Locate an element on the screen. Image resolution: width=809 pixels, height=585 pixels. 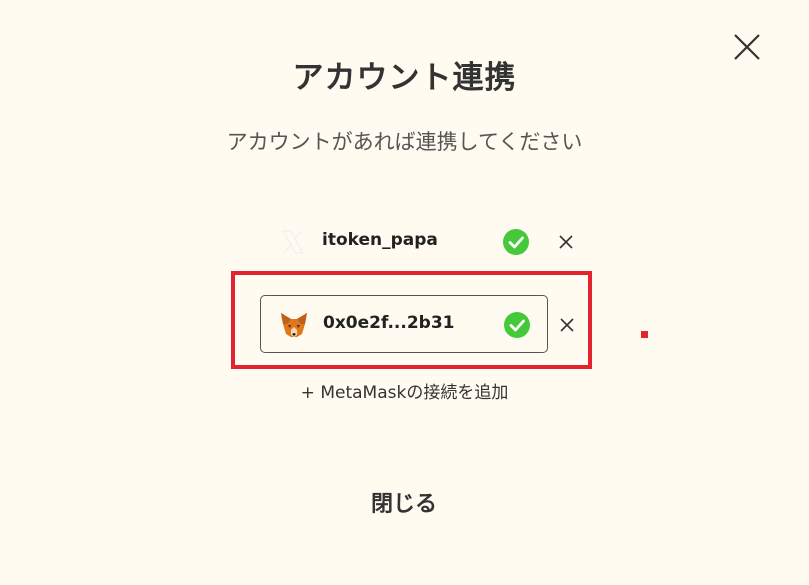
linked-account-x: itoken_papa is located at coordinates (416, 242).